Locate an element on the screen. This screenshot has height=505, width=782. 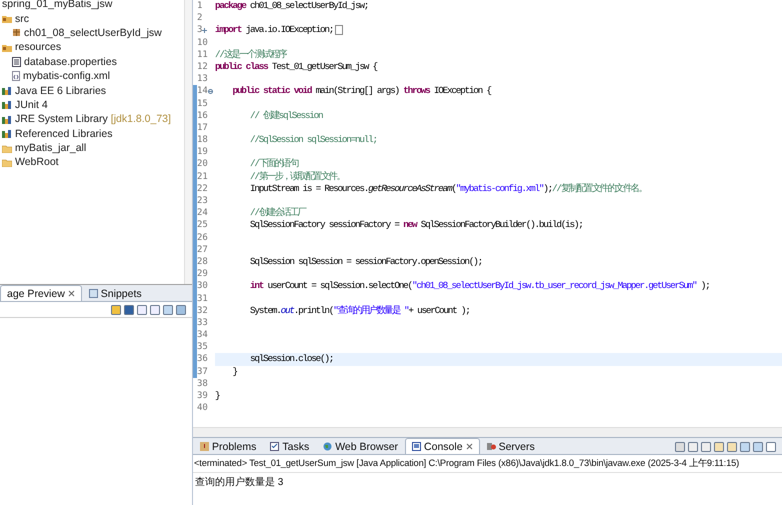
tree-item: resources is located at coordinates (92, 47).